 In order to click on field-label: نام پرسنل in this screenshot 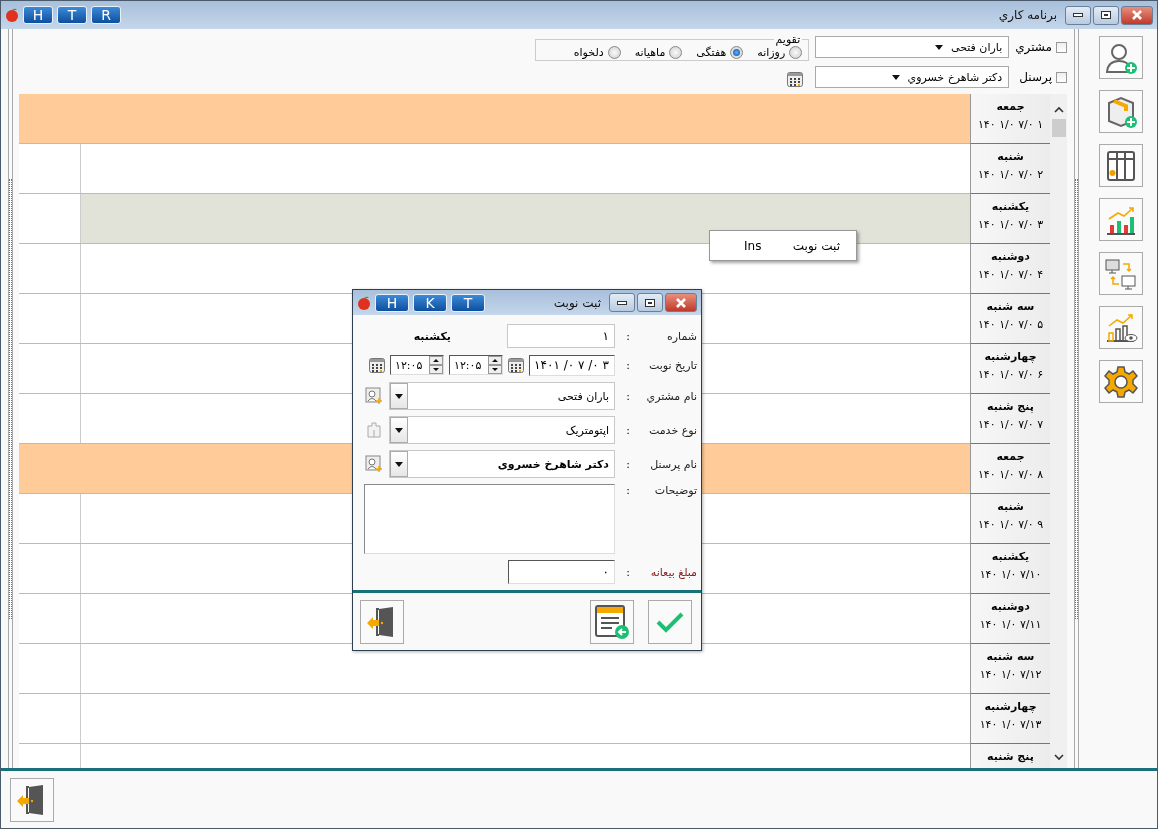, I will do `click(673, 464)`.